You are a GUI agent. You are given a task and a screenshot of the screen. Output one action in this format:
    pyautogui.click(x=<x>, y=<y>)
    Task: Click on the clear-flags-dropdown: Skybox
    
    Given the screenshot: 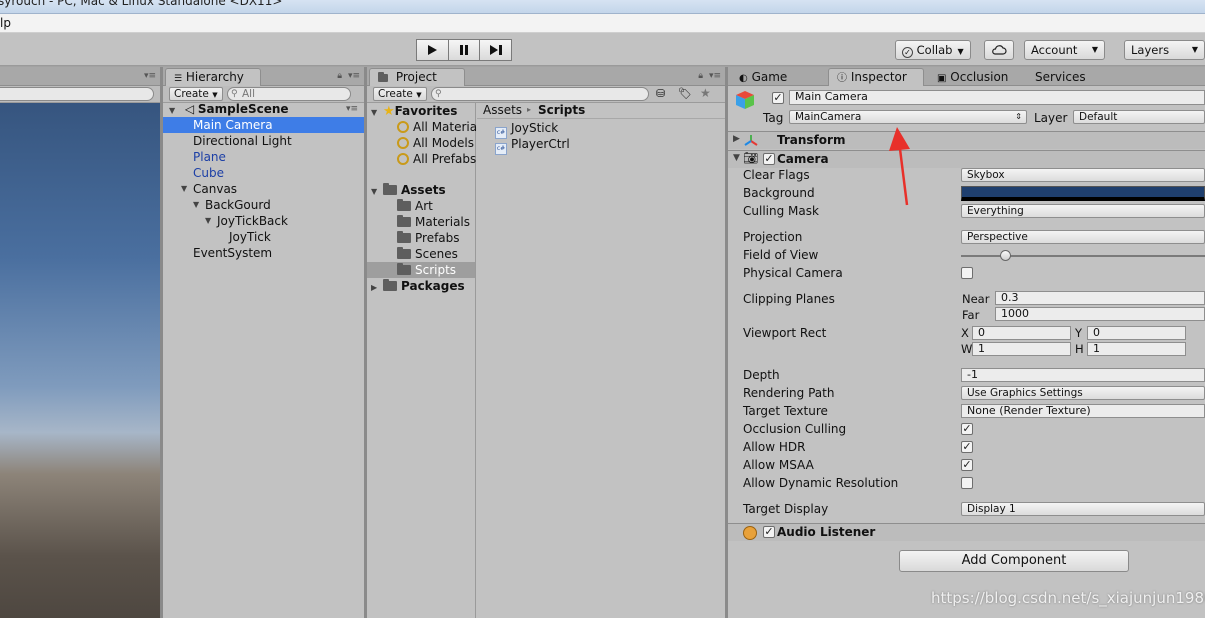 What is the action you would take?
    pyautogui.click(x=1083, y=175)
    